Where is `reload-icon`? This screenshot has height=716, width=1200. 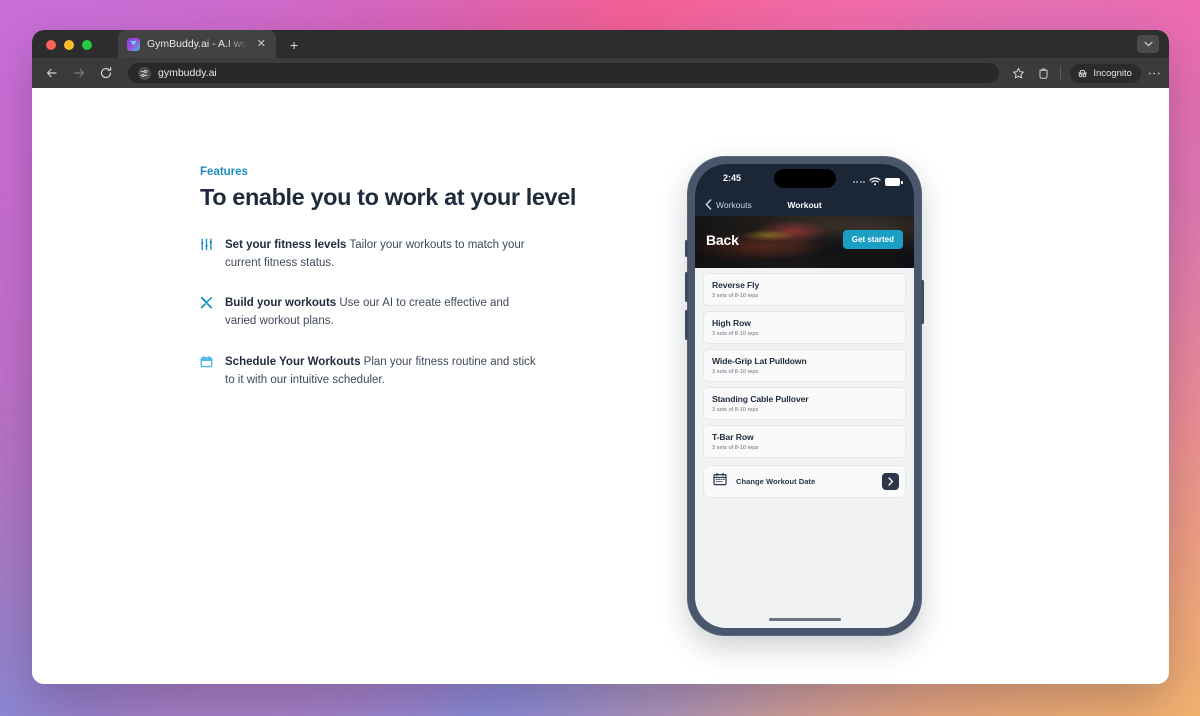
reload-icon is located at coordinates (106, 73).